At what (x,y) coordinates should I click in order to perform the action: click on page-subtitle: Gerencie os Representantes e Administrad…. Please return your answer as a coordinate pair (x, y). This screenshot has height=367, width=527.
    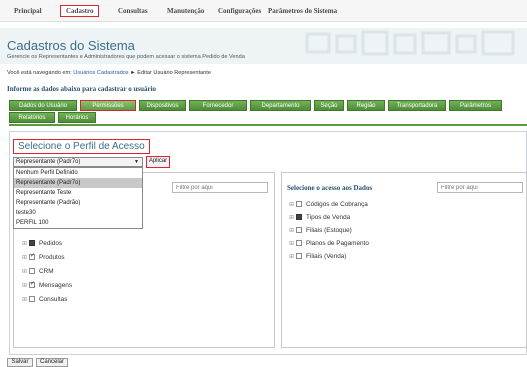
    Looking at the image, I should click on (126, 57).